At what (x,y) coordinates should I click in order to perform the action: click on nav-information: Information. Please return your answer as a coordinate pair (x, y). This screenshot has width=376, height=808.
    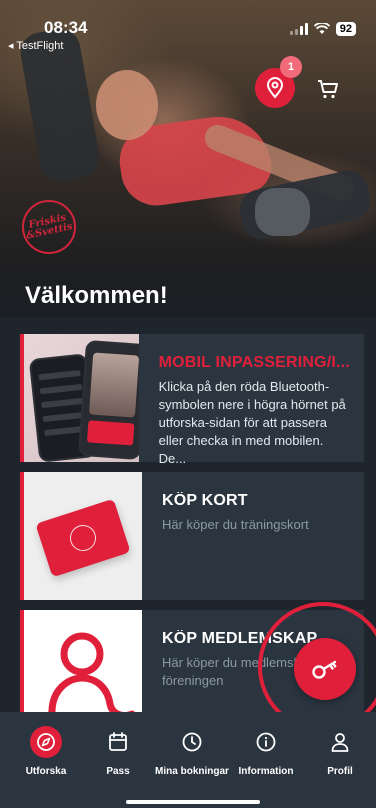
    Looking at the image, I should click on (266, 751).